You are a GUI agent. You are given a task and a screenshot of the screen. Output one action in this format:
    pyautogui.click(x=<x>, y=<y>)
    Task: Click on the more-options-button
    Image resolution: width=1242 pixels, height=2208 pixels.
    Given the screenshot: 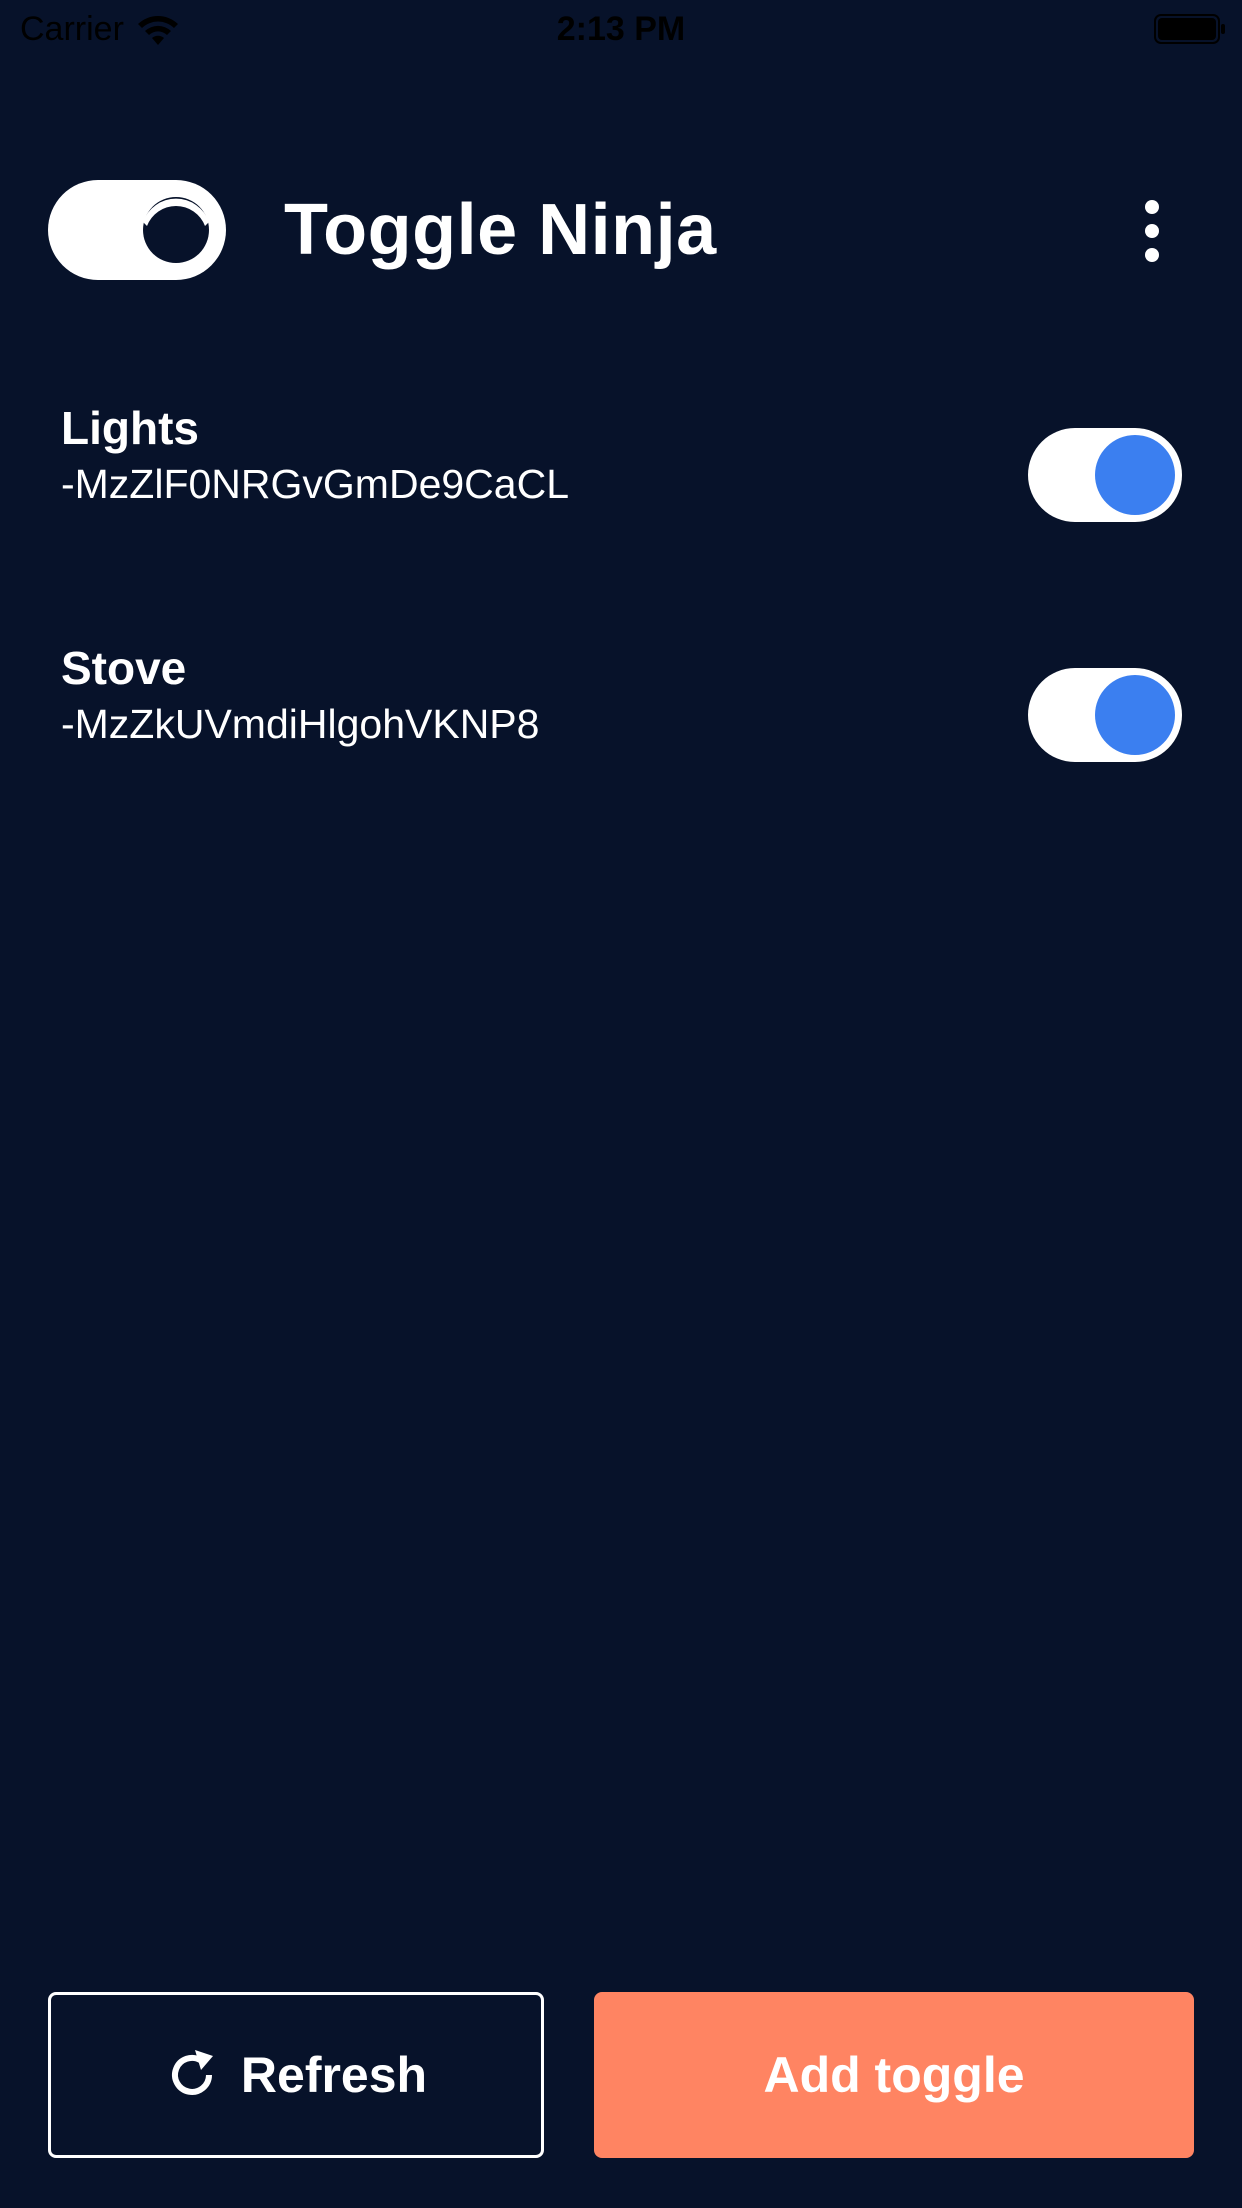 What is the action you would take?
    pyautogui.click(x=1152, y=231)
    